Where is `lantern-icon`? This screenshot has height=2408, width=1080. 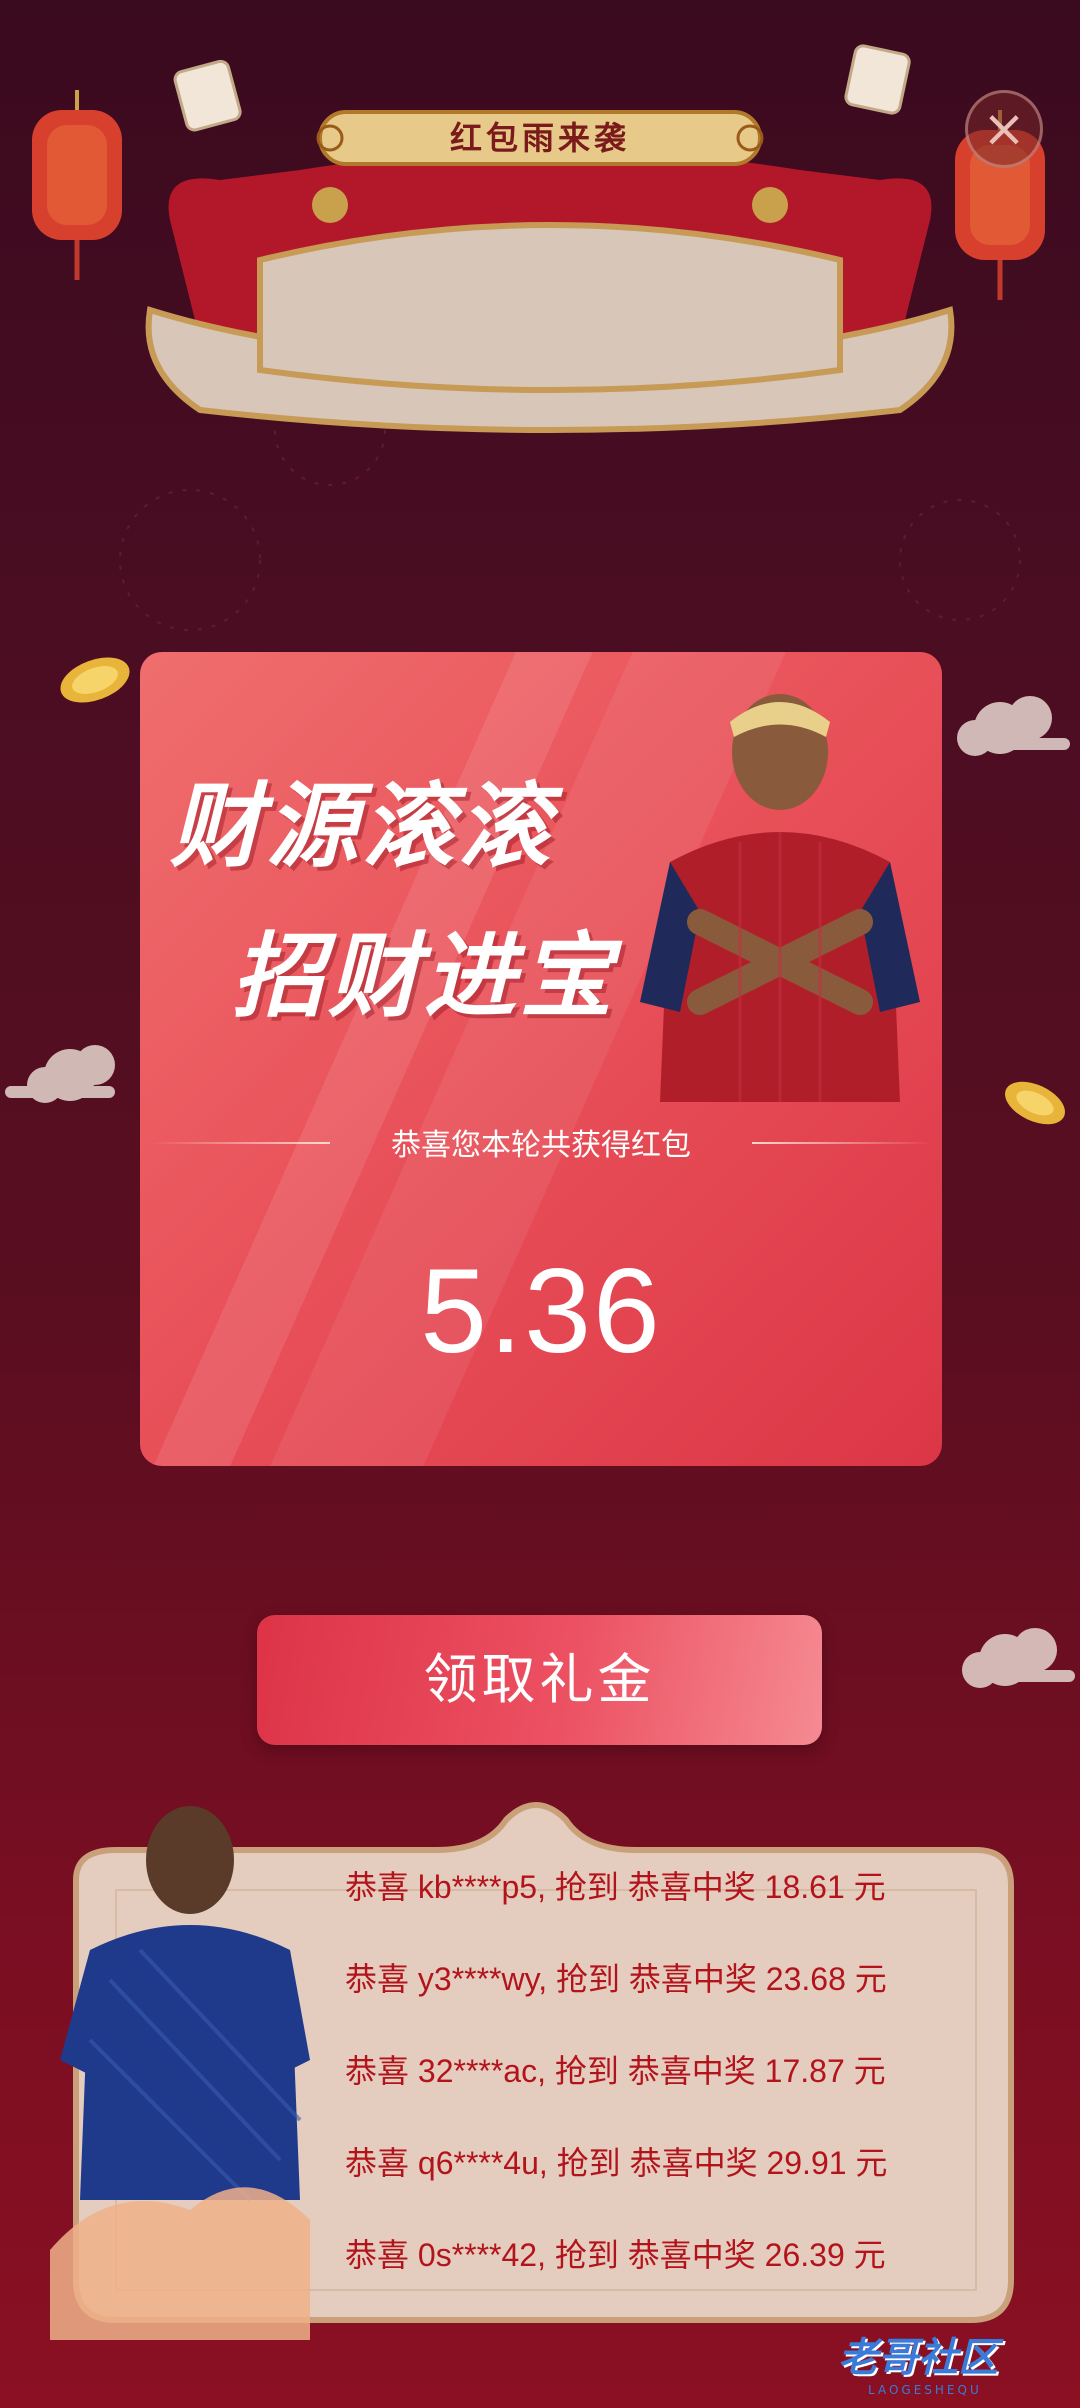
lantern-icon is located at coordinates (77, 185).